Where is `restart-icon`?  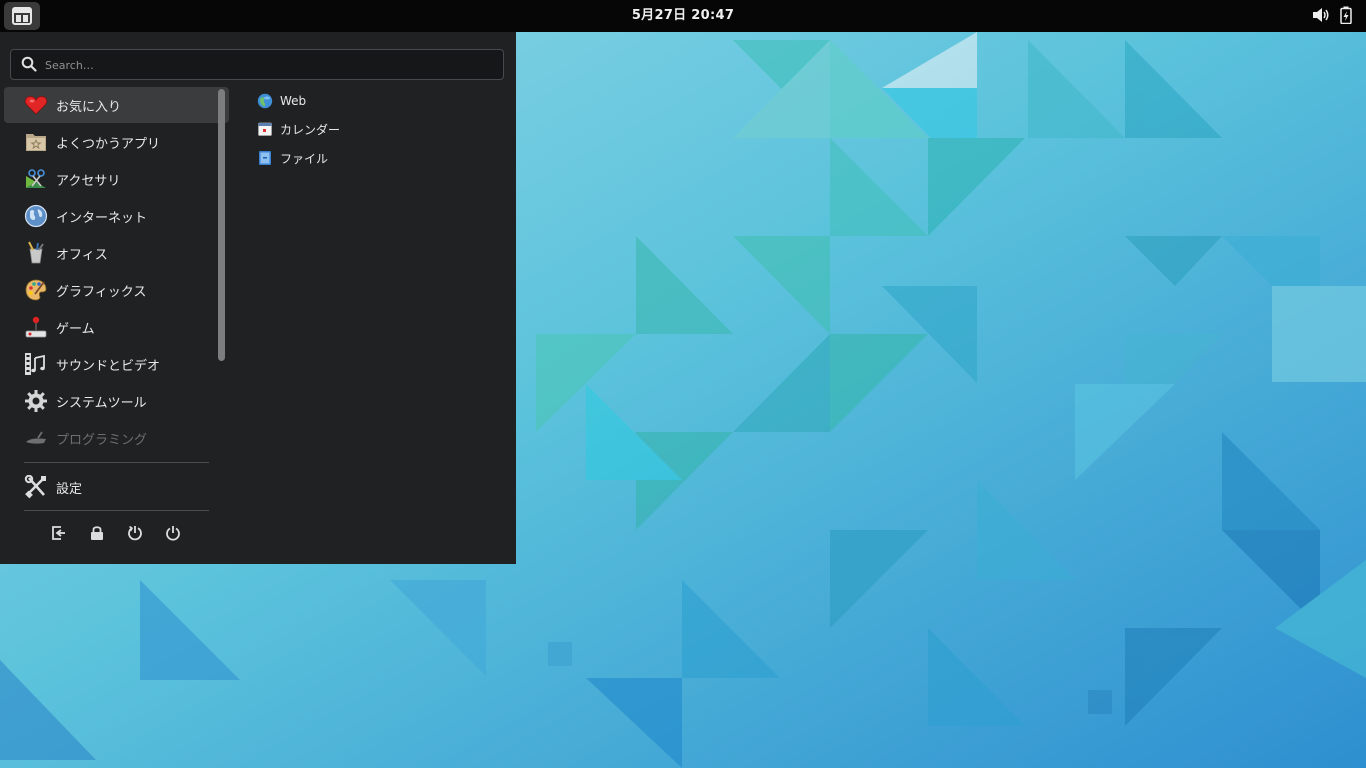
restart-icon is located at coordinates (135, 533).